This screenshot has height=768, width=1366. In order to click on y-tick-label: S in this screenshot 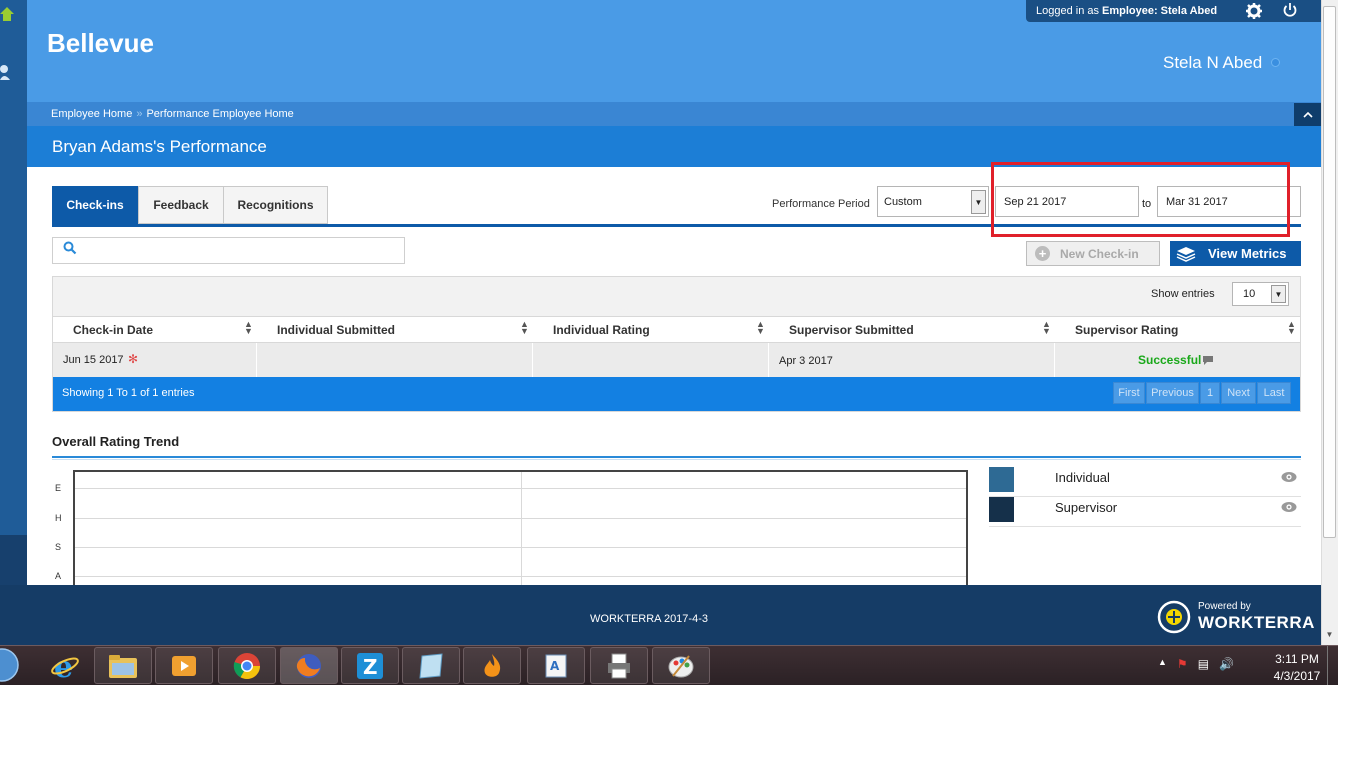, I will do `click(58, 547)`.